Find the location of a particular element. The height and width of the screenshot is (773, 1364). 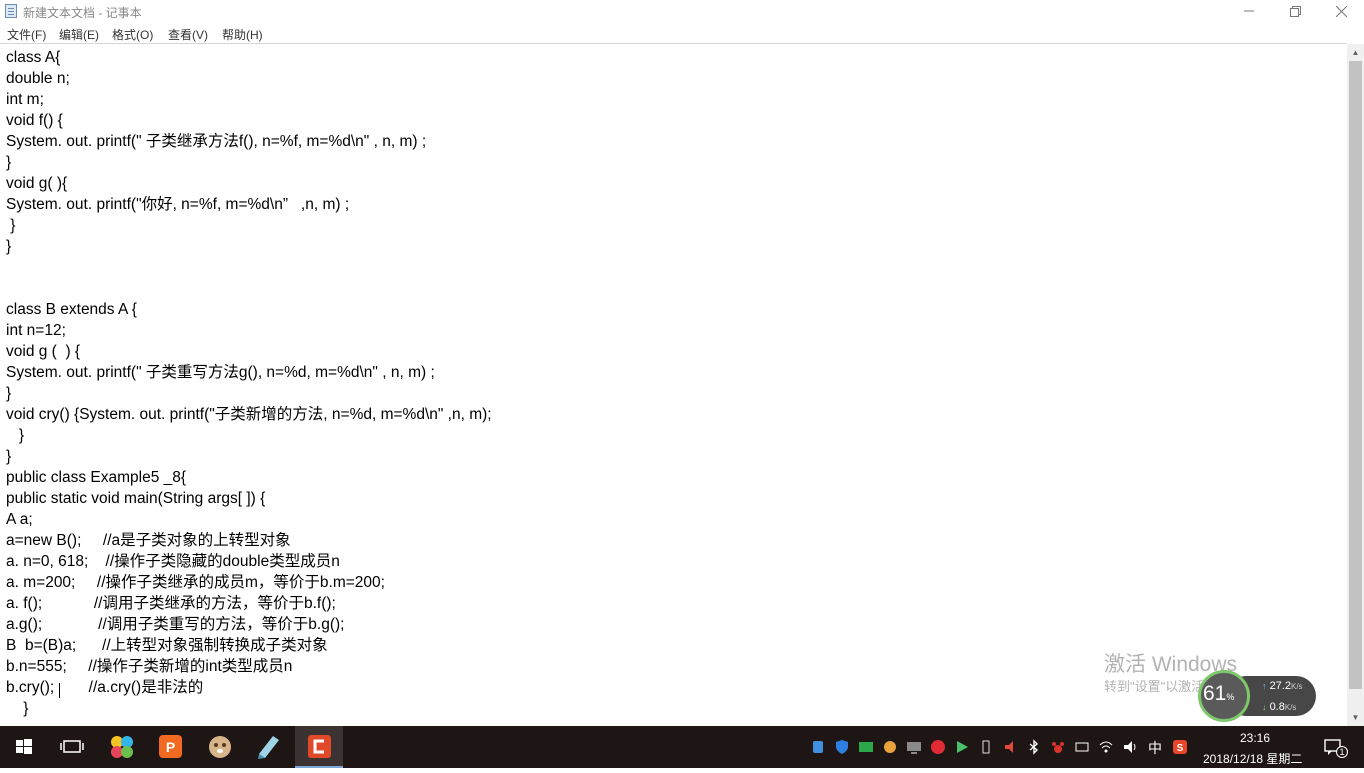

scroll-down-arrow-icon: ▼ is located at coordinates (1355, 717).